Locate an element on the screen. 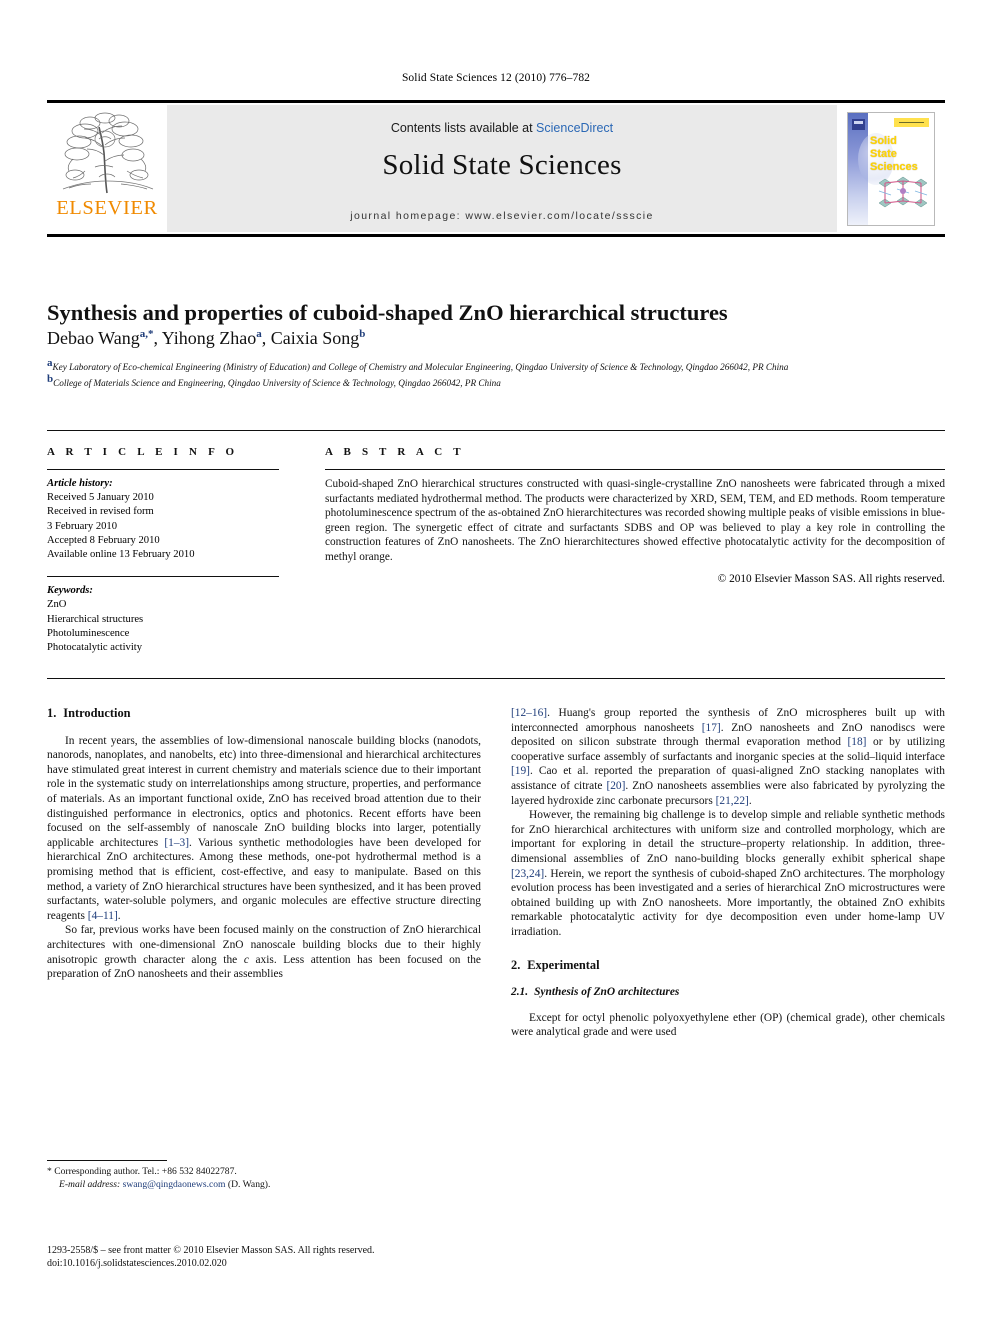 This screenshot has width=992, height=1323. author-mark-1: a,* is located at coordinates (146, 334).